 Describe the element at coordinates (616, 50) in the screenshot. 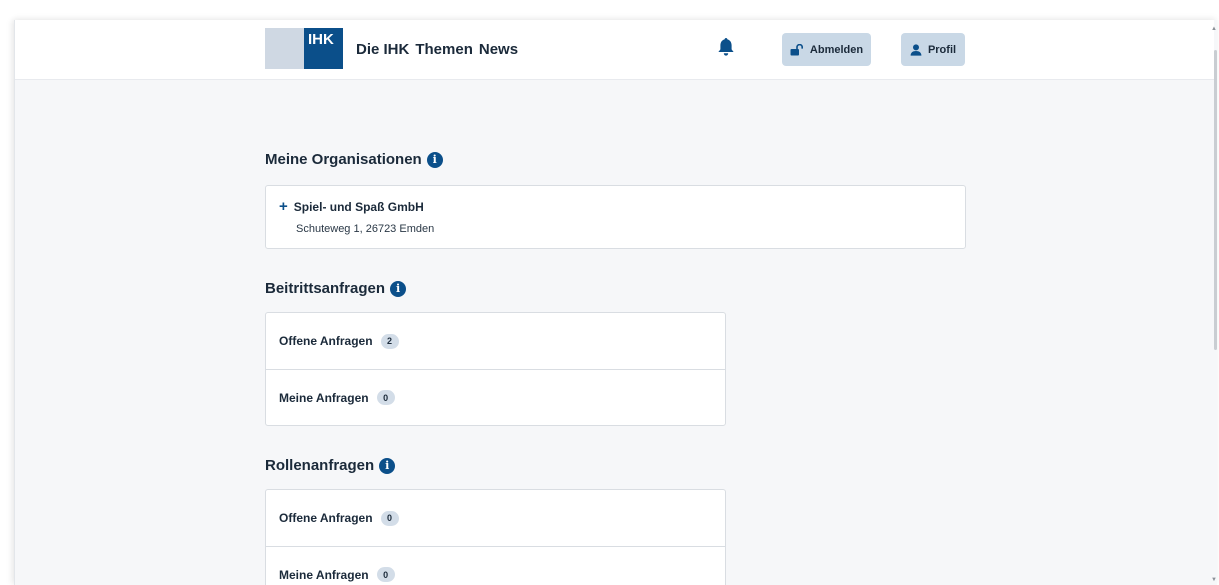

I see `top-header: IHK Die IHK Themen News Abmelden Profil` at that location.